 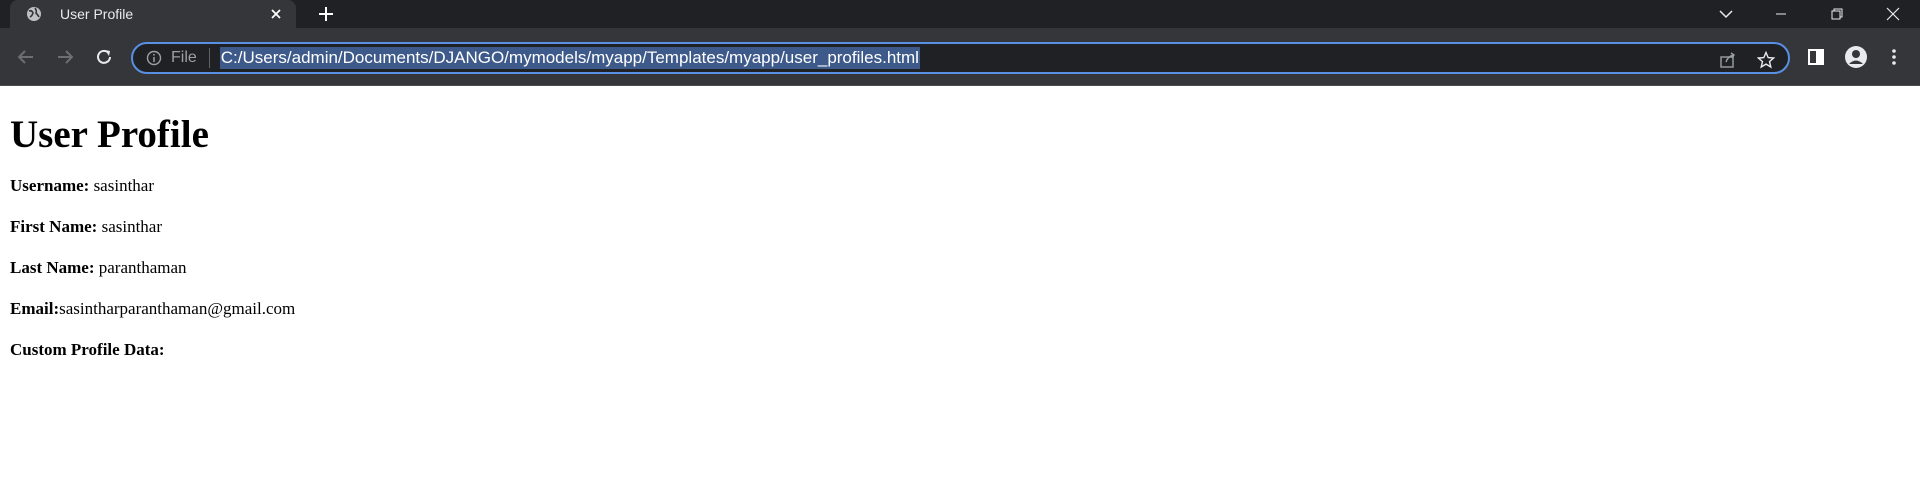 What do you see at coordinates (960, 308) in the screenshot?
I see `email-field: Email:sasintharparanthaman@gmail.com` at bounding box center [960, 308].